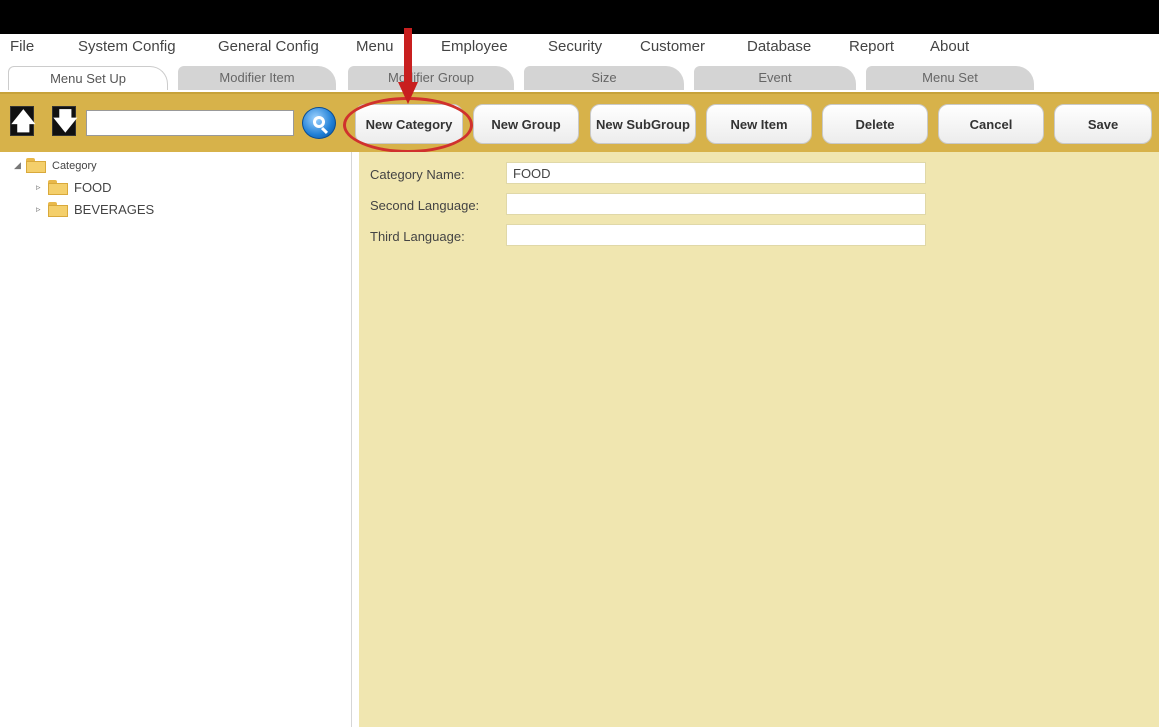 Image resolution: width=1159 pixels, height=727 pixels. I want to click on collapse-triangle-icon: ◢, so click(20, 165).